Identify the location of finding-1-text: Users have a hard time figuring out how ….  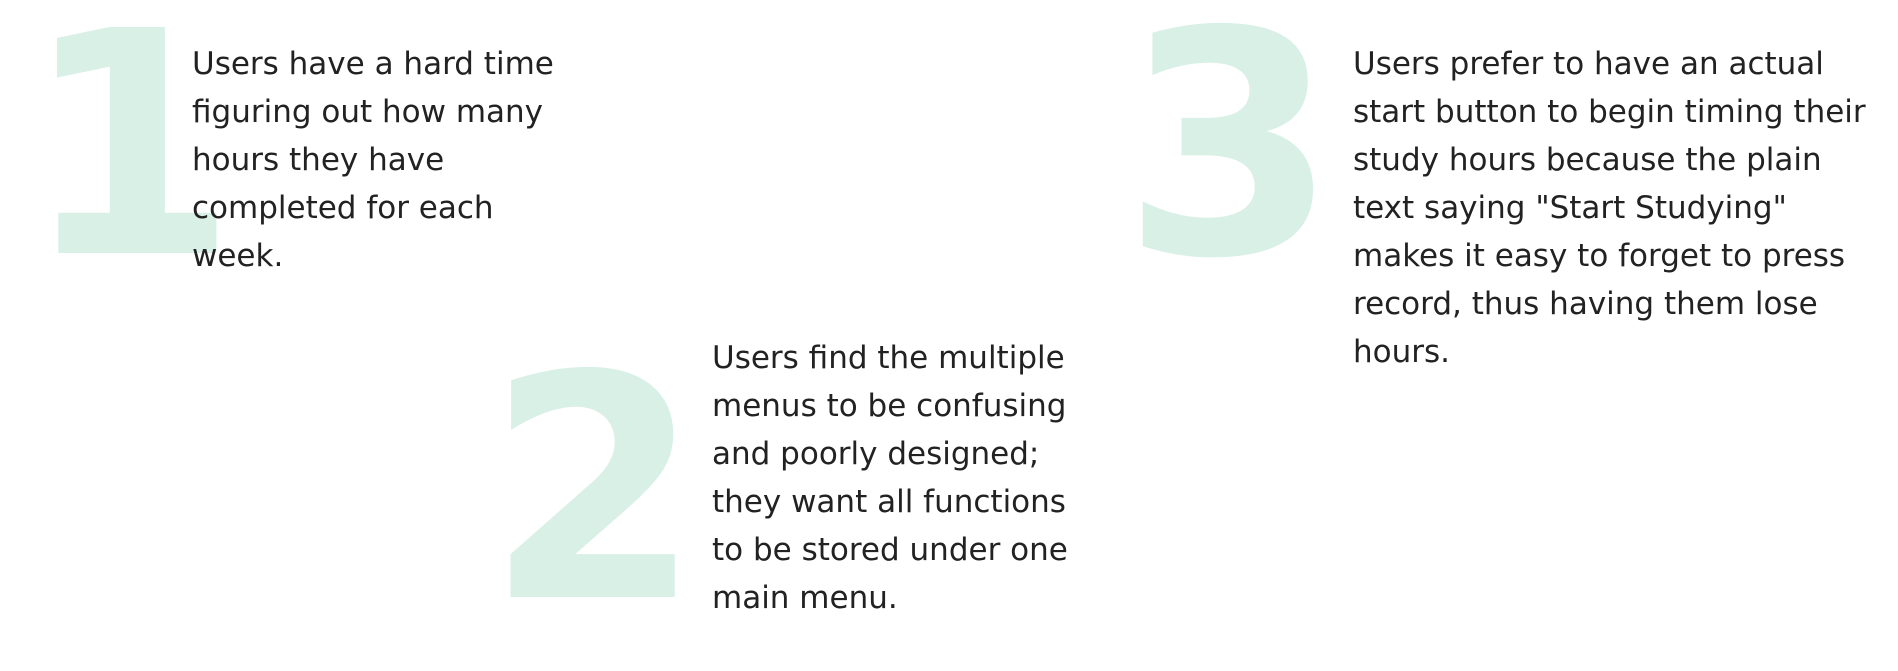
(373, 160).